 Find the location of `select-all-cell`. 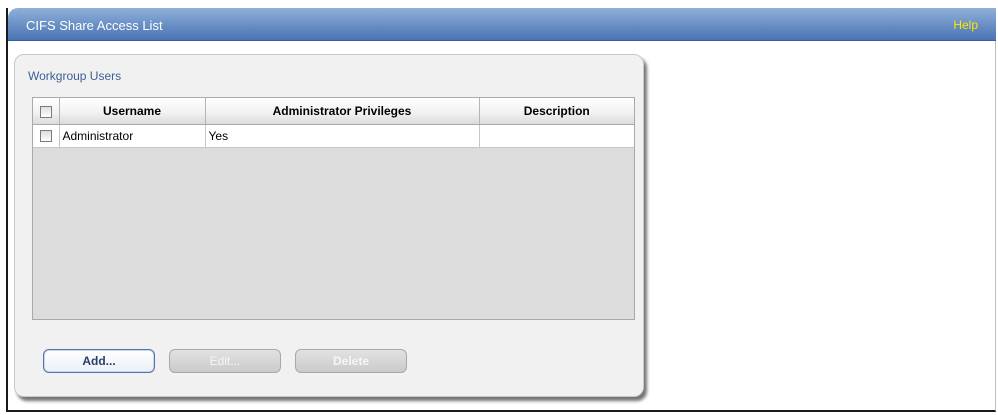

select-all-cell is located at coordinates (46, 111).